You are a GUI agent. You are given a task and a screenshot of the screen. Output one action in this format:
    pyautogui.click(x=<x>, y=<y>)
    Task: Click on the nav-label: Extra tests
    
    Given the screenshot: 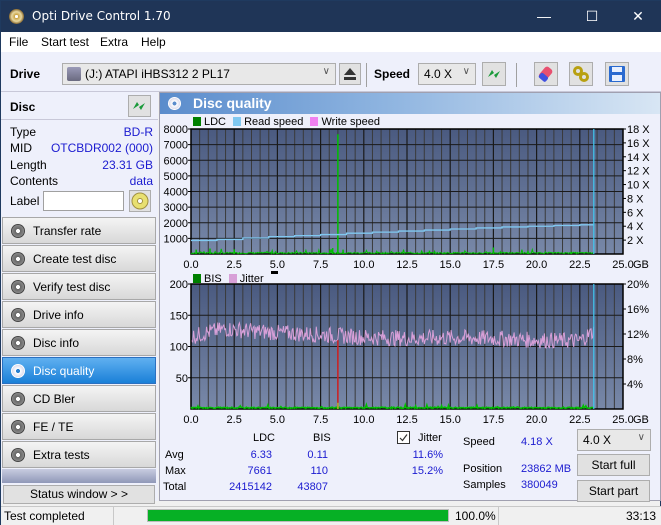 What is the action you would take?
    pyautogui.click(x=61, y=455)
    